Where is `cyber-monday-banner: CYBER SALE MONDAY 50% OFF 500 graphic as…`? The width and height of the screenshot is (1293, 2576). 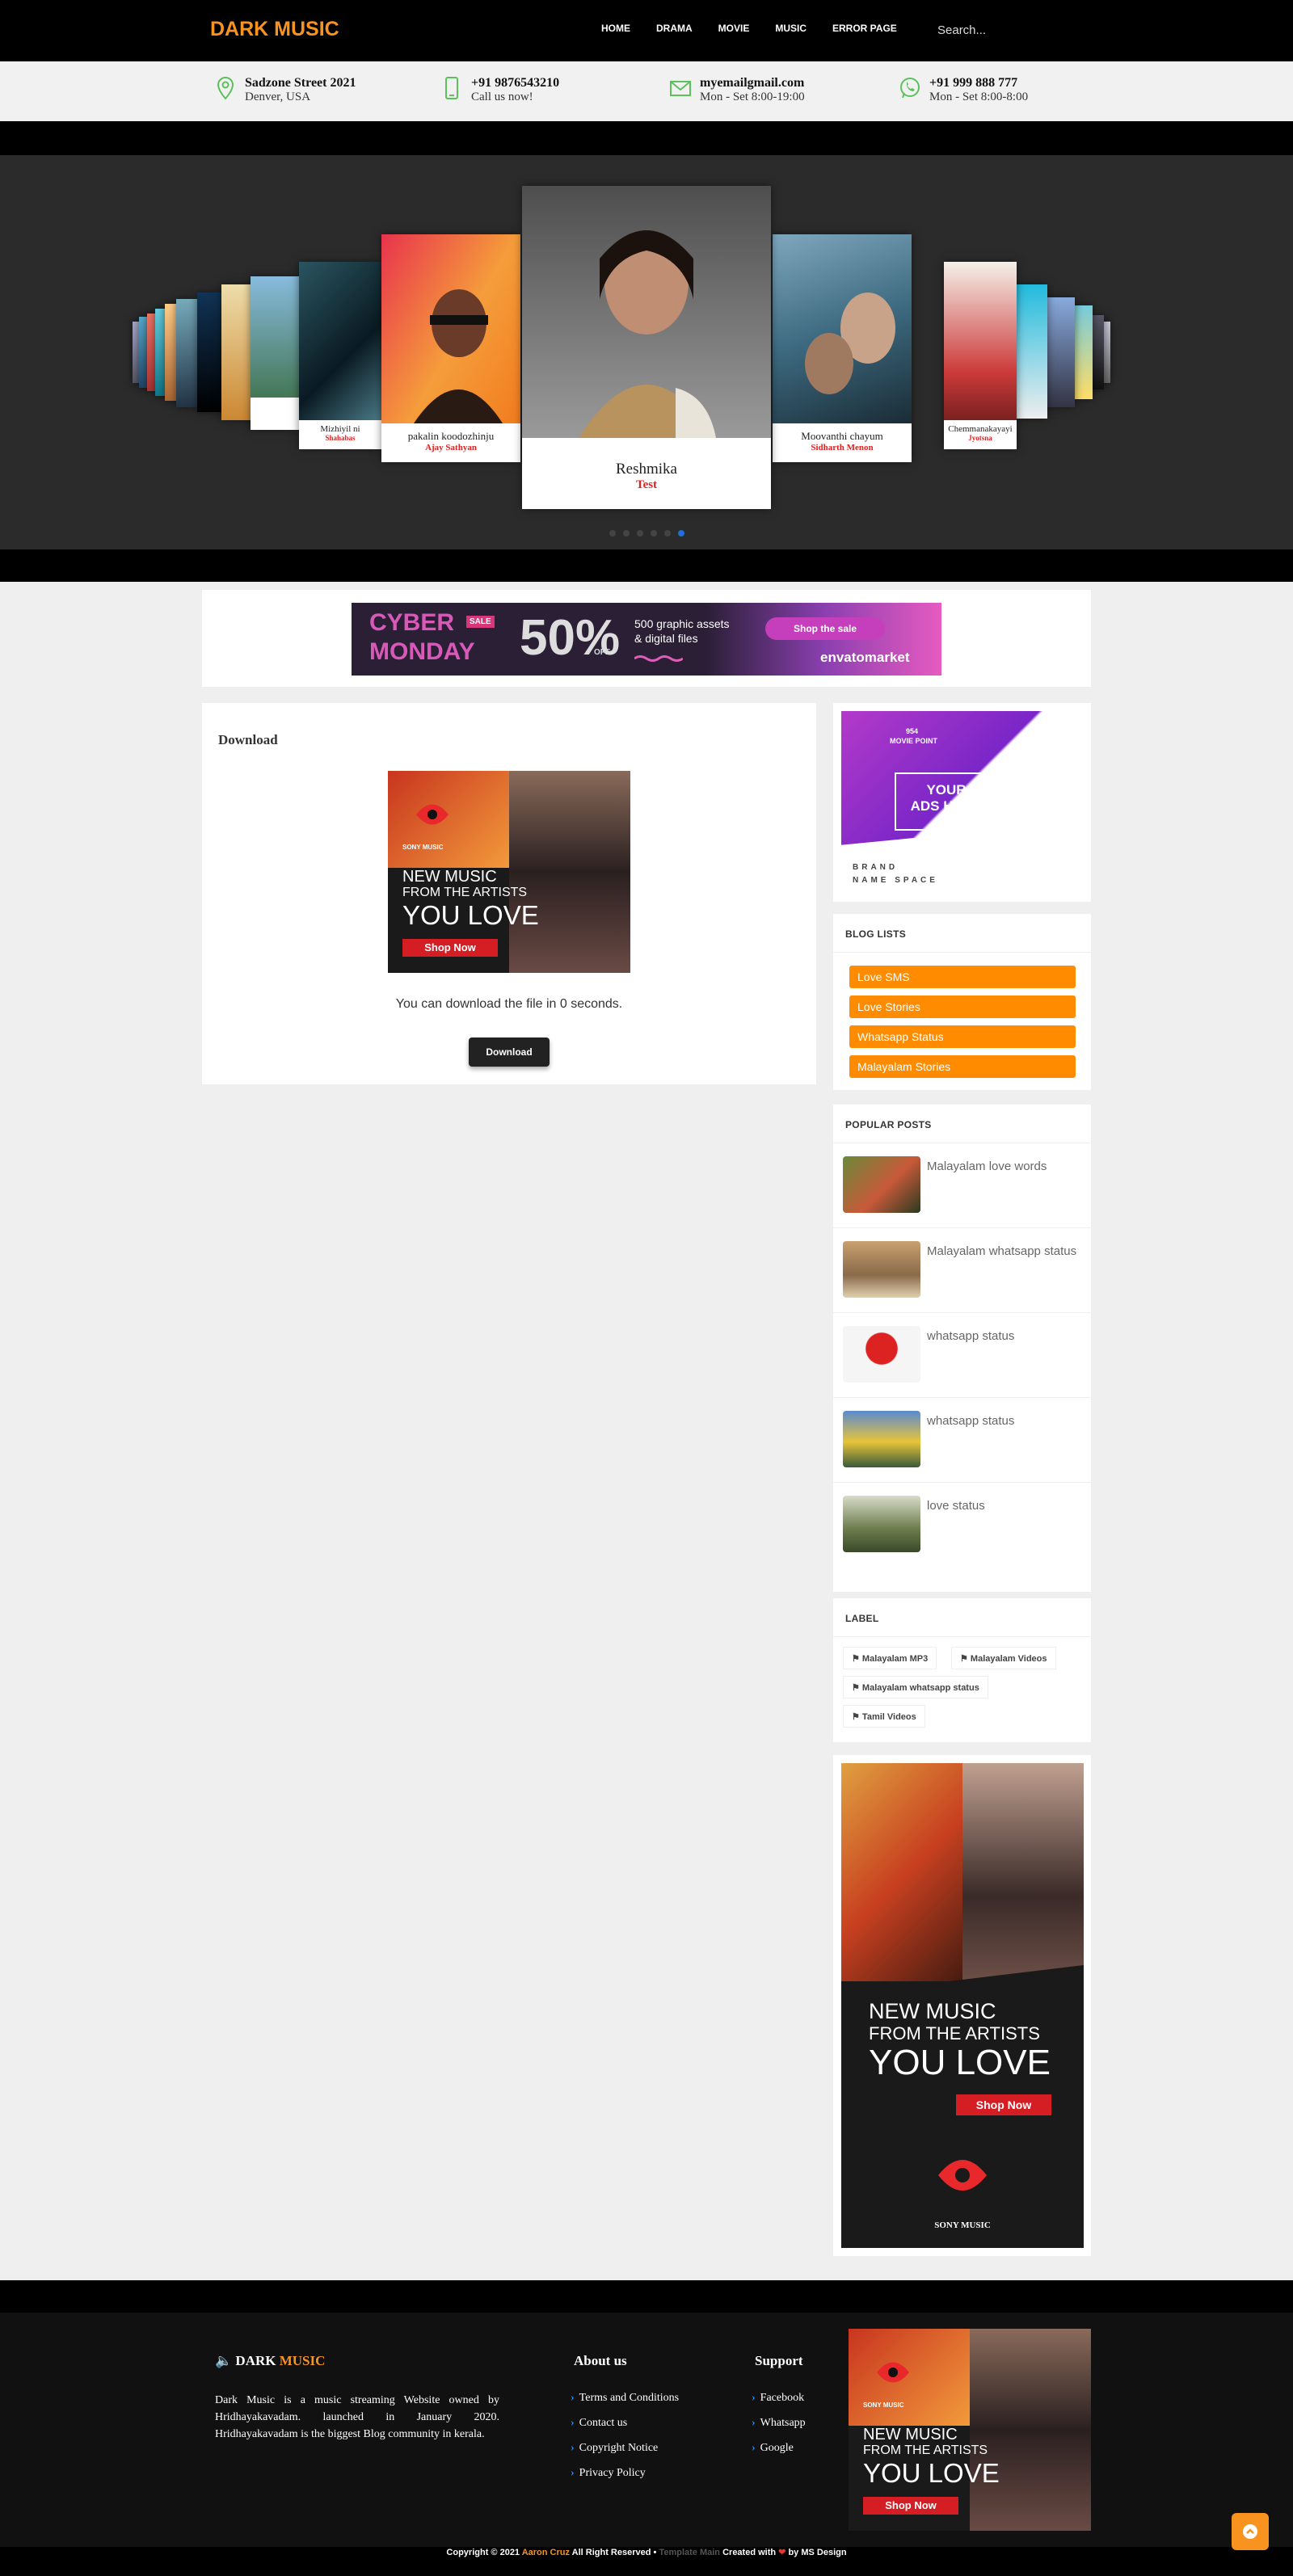 cyber-monday-banner: CYBER SALE MONDAY 50% OFF 500 graphic as… is located at coordinates (646, 639).